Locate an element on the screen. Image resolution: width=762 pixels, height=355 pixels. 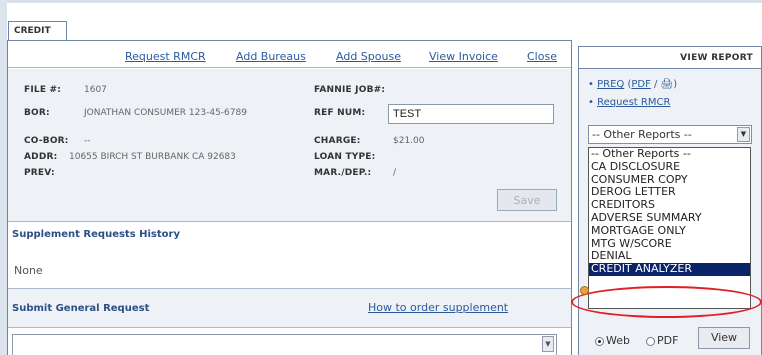
address-value: 10655 BIRCH ST BURBANK CA 92683 is located at coordinates (152, 157).